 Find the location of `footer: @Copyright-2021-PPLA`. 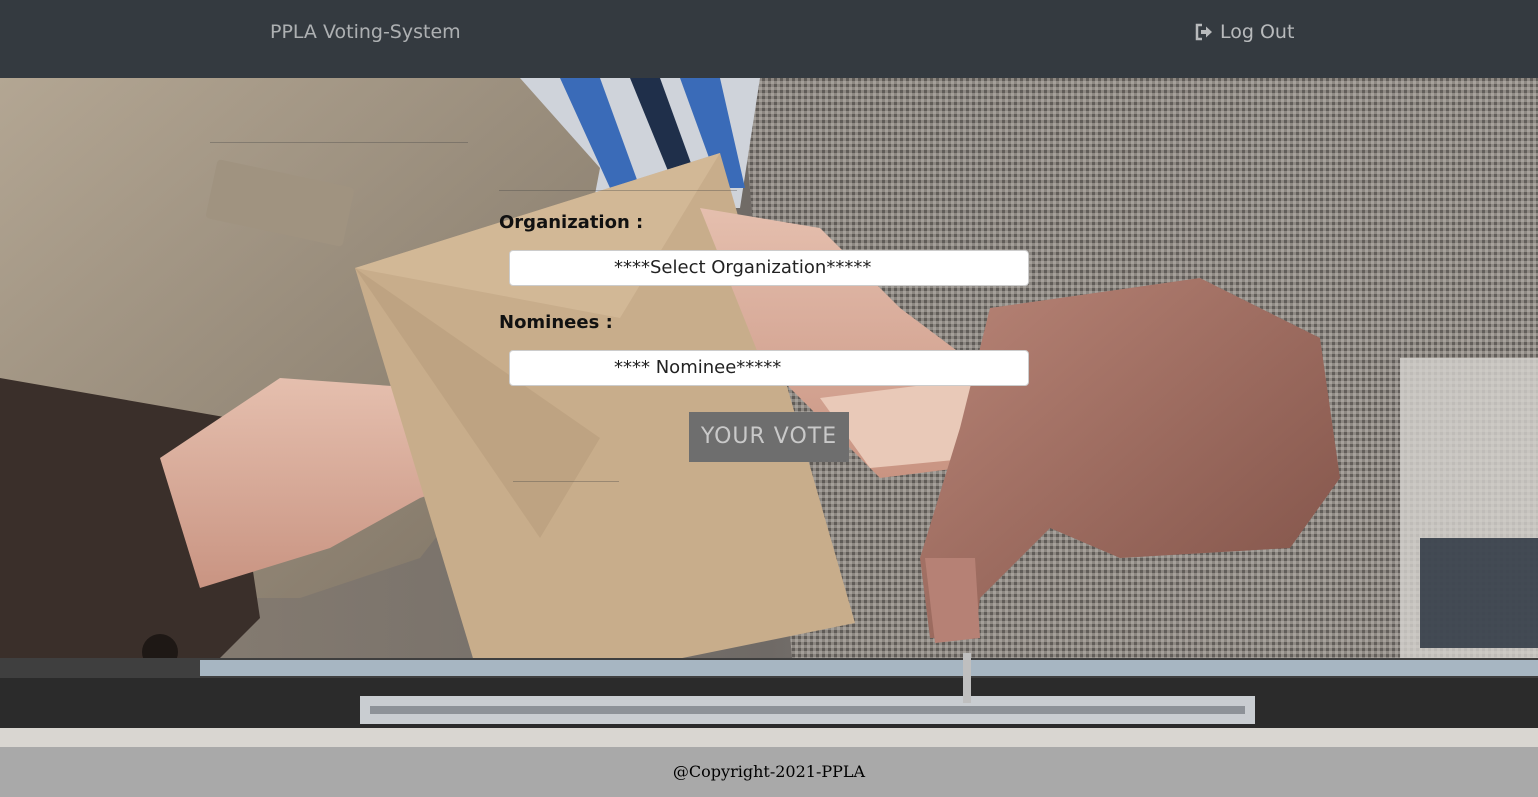

footer: @Copyright-2021-PPLA is located at coordinates (769, 772).